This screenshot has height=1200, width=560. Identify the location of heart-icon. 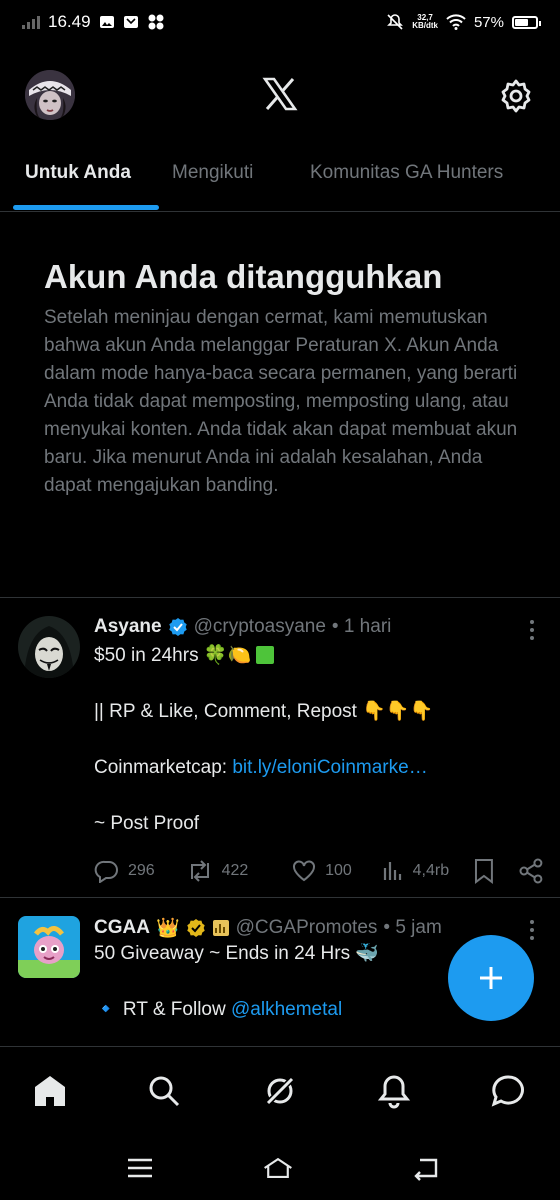
(304, 871).